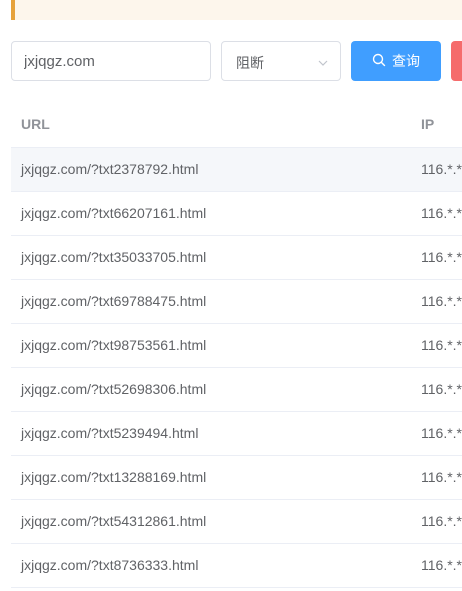 The height and width of the screenshot is (591, 462). I want to click on notice-bar, so click(236, 10).